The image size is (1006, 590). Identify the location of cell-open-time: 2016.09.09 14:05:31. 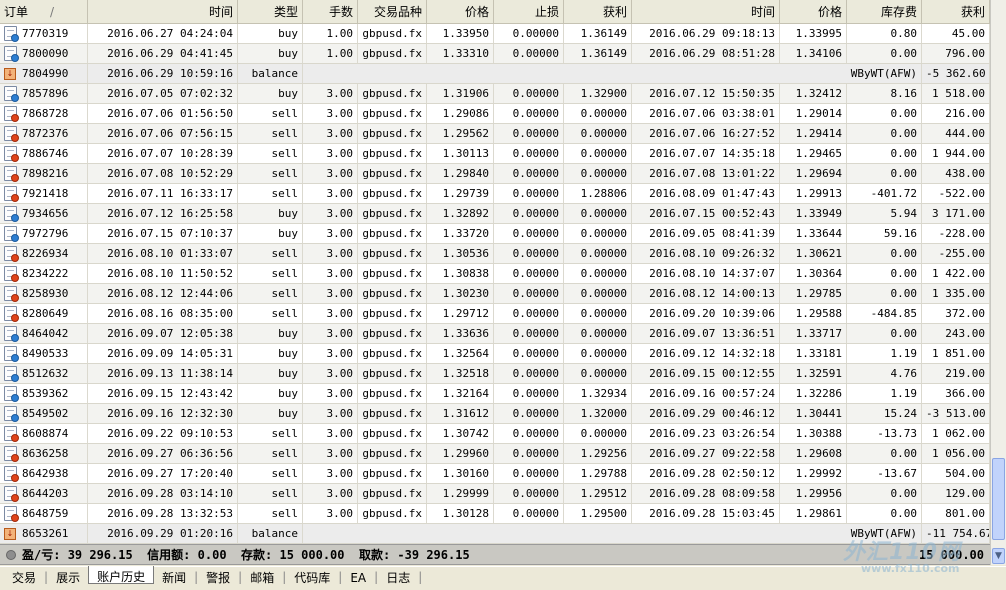
(163, 353).